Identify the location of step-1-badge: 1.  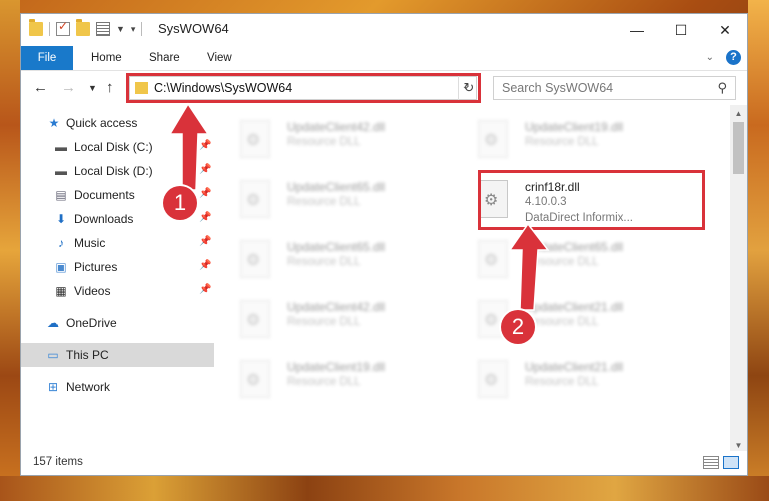
(180, 203).